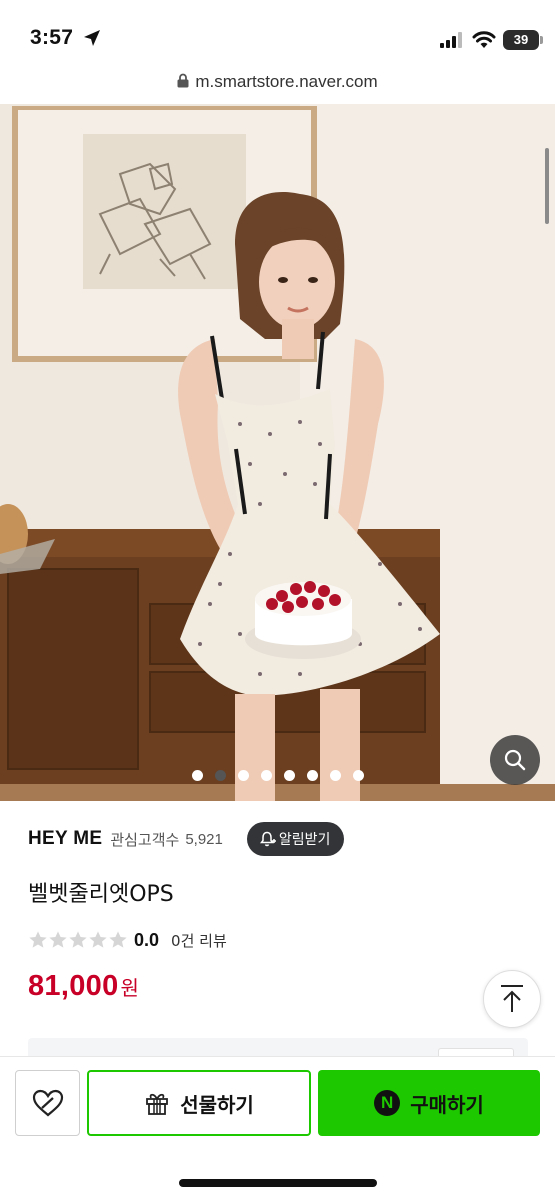 The height and width of the screenshot is (1200, 555). I want to click on scroll-top-icon, so click(512, 998).